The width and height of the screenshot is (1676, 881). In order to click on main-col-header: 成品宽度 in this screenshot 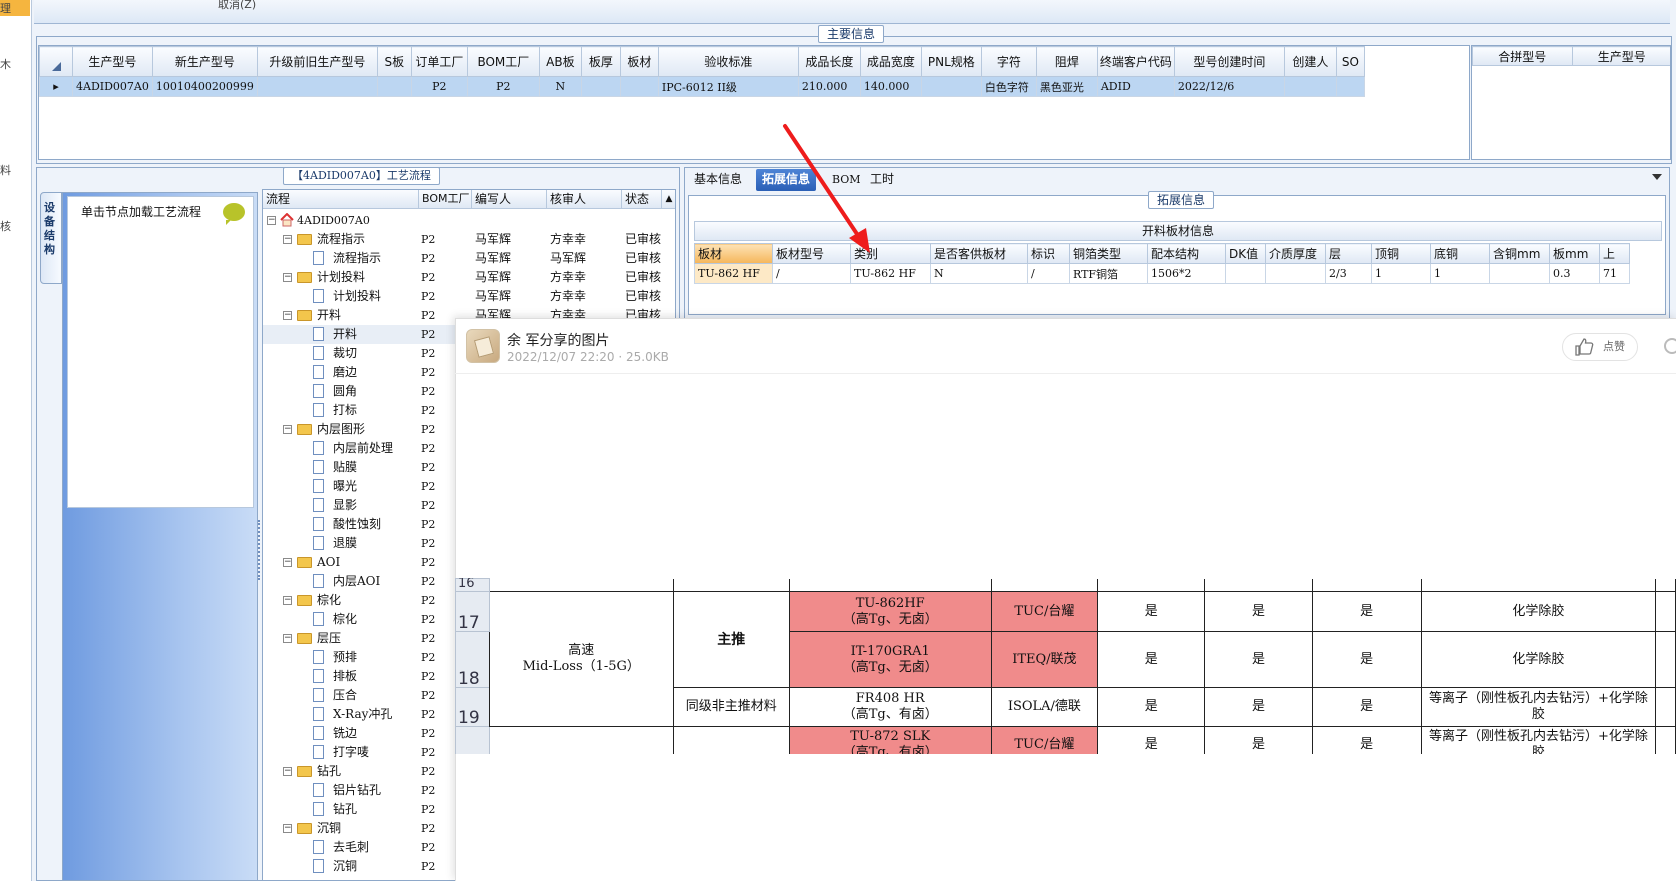, I will do `click(890, 61)`.